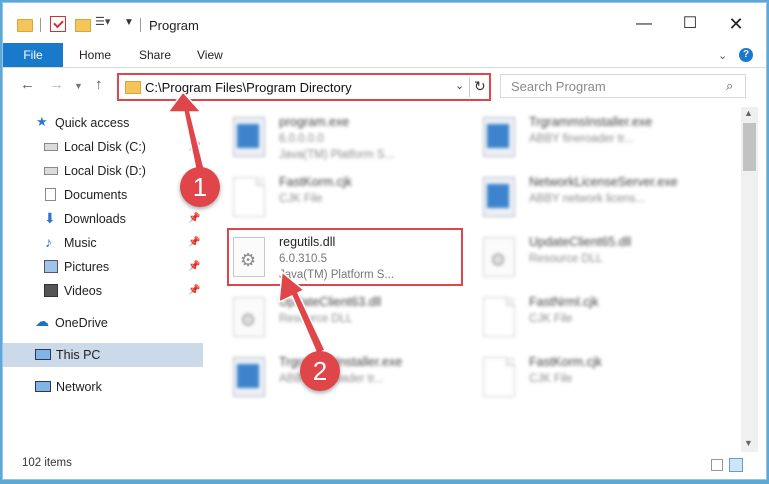  I want to click on minimize-button: —, so click(644, 24).